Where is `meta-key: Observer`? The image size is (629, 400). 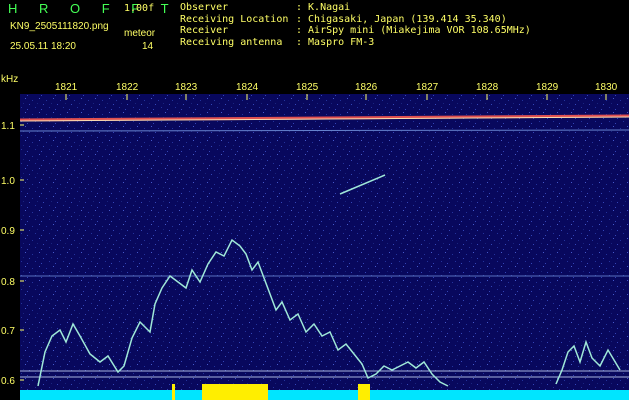
meta-key: Observer is located at coordinates (204, 7).